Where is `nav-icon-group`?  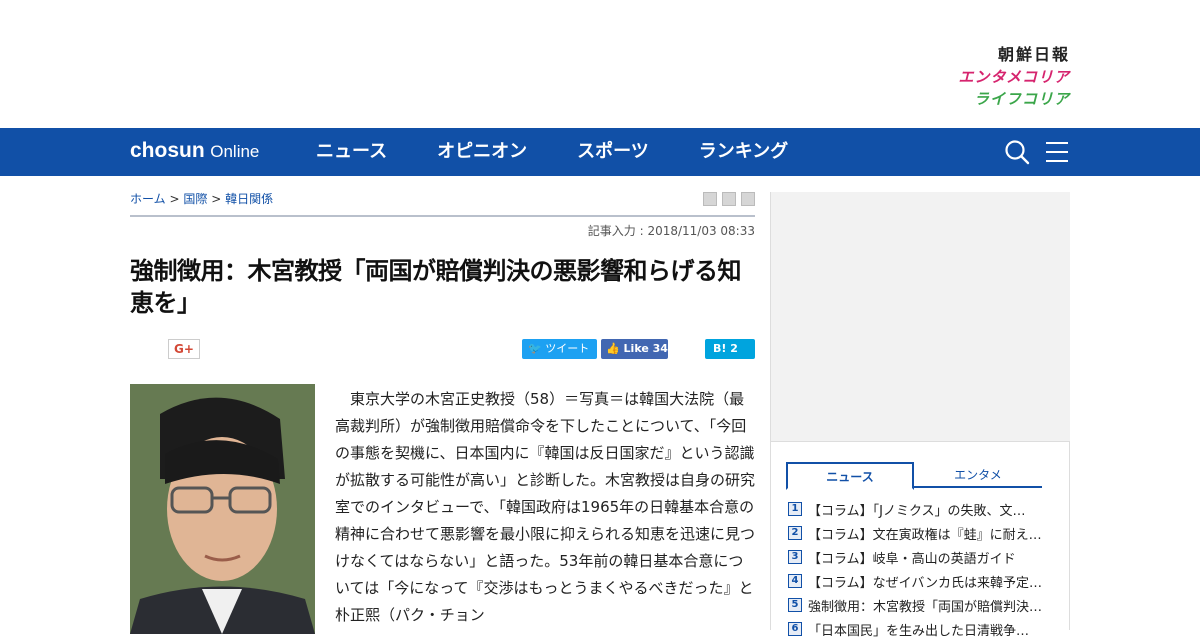
nav-icon-group is located at coordinates (1037, 152).